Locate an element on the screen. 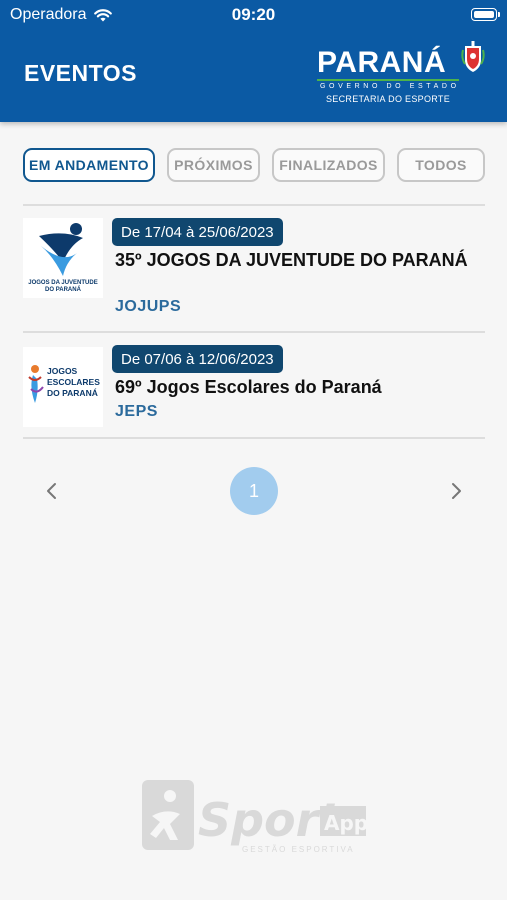 The width and height of the screenshot is (507, 900). jojups-logo: JOGOS DA JUVENTUDE DO PARANÁ is located at coordinates (63, 258).